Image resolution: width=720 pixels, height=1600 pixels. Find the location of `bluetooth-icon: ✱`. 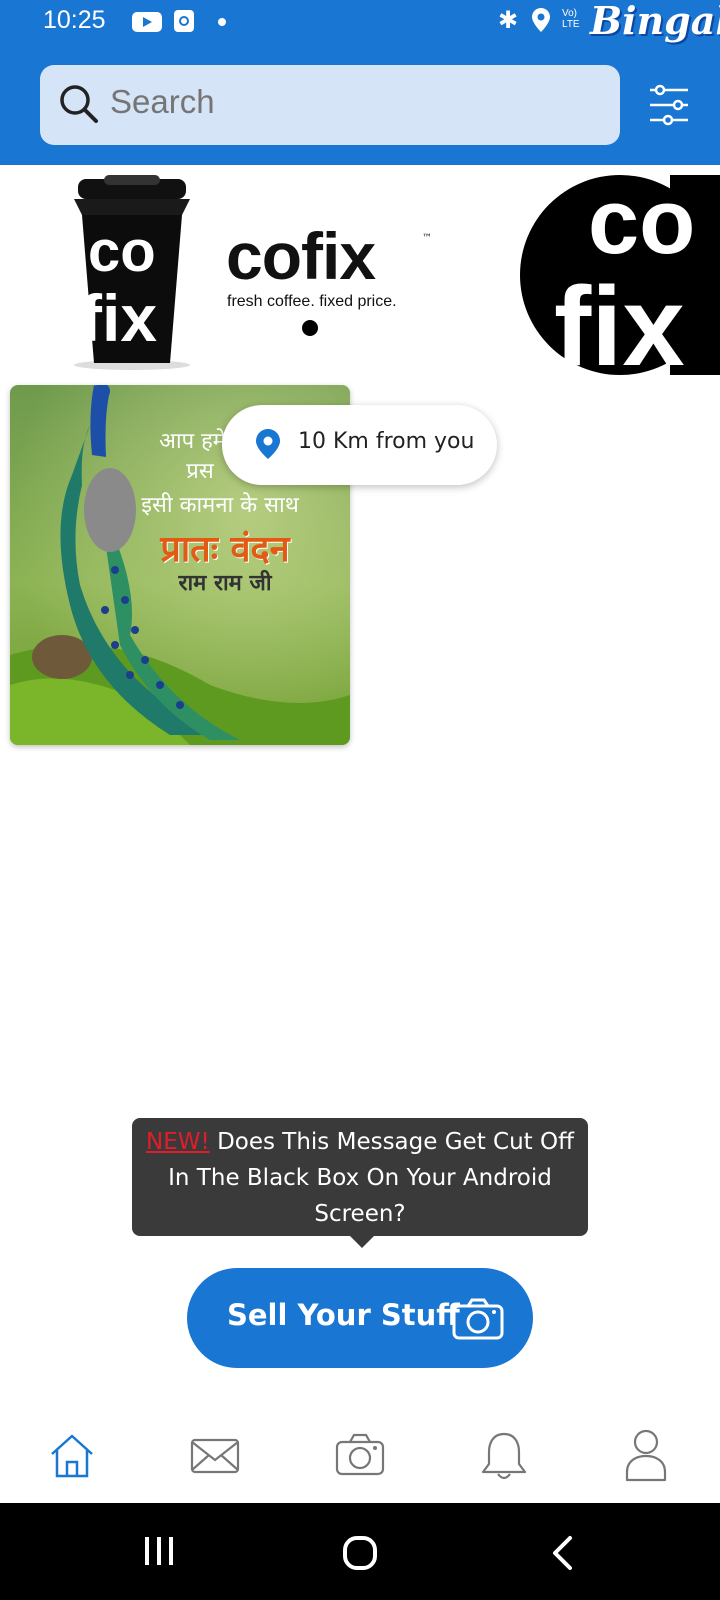

bluetooth-icon: ✱ is located at coordinates (508, 20).